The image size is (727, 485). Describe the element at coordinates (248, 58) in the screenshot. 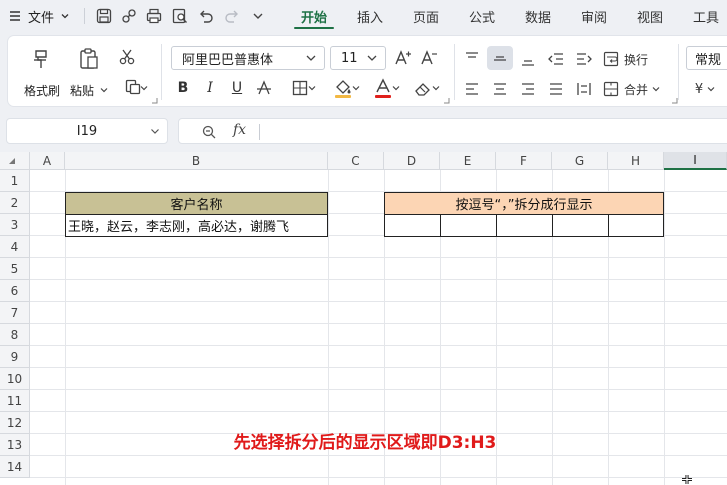

I see `font-name-select: 阿里巴巴普惠体` at that location.